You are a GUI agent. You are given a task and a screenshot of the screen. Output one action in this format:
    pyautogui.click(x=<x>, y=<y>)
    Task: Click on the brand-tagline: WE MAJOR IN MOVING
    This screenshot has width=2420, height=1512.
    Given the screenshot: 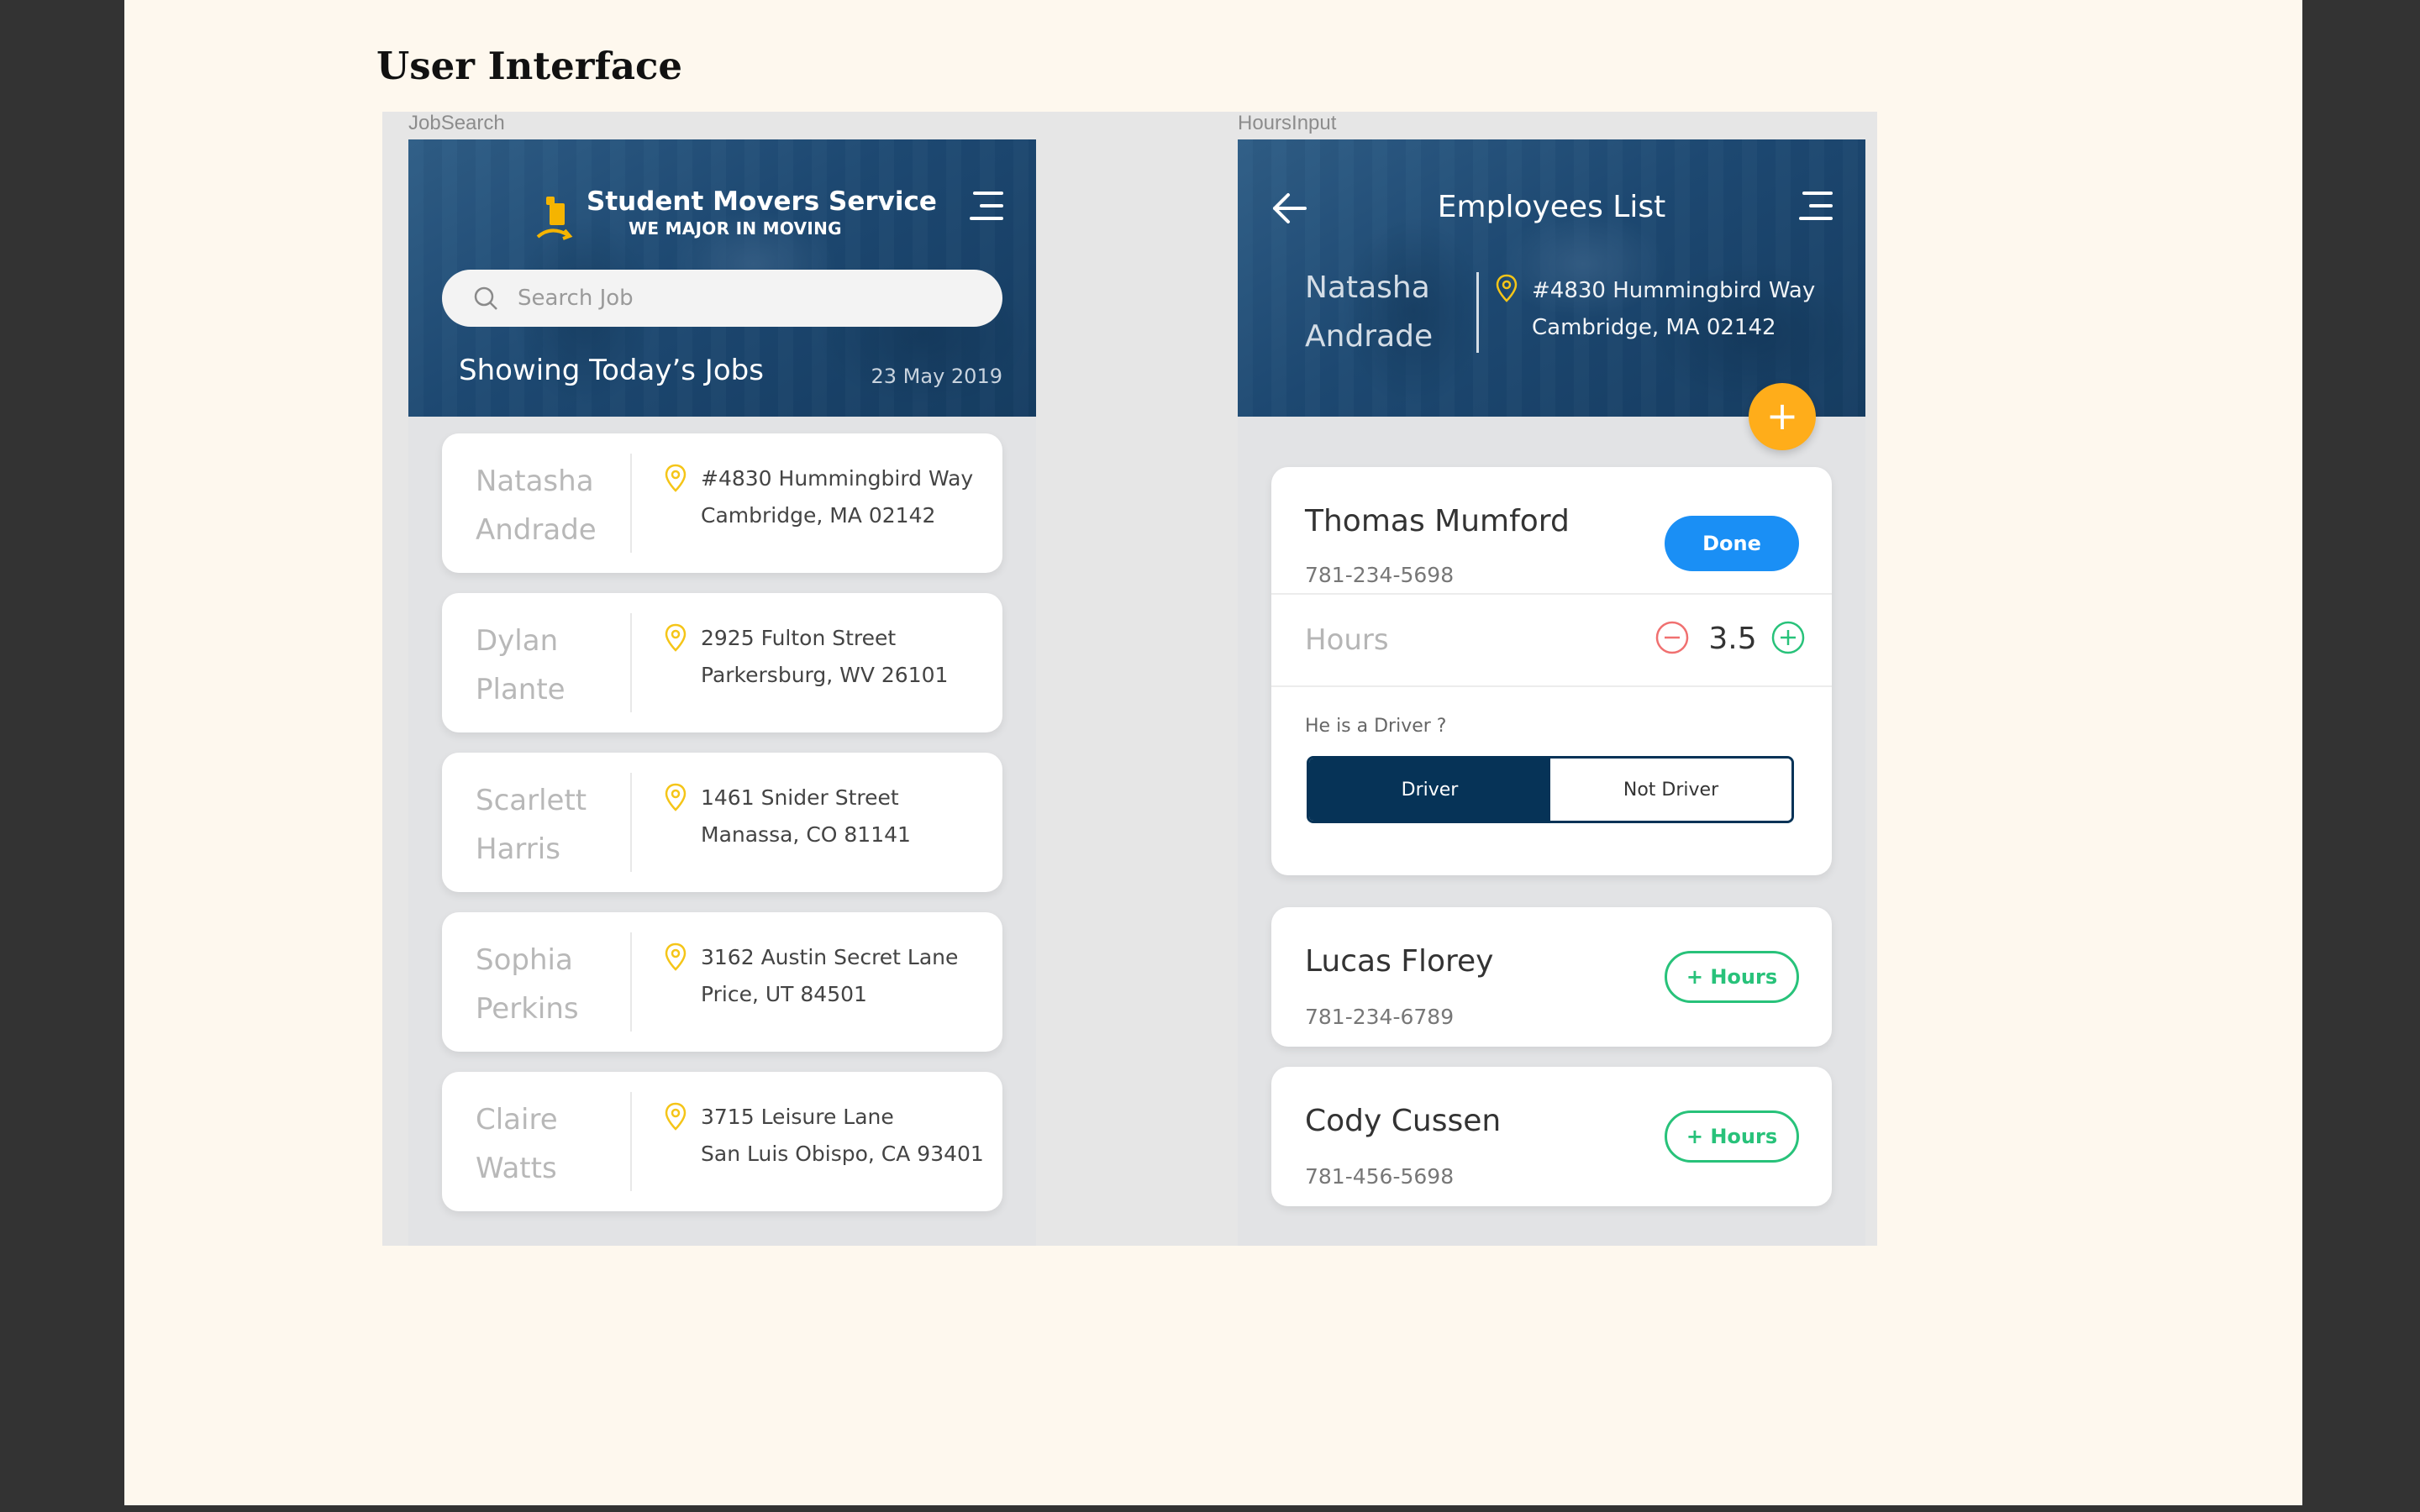 What is the action you would take?
    pyautogui.click(x=735, y=228)
    